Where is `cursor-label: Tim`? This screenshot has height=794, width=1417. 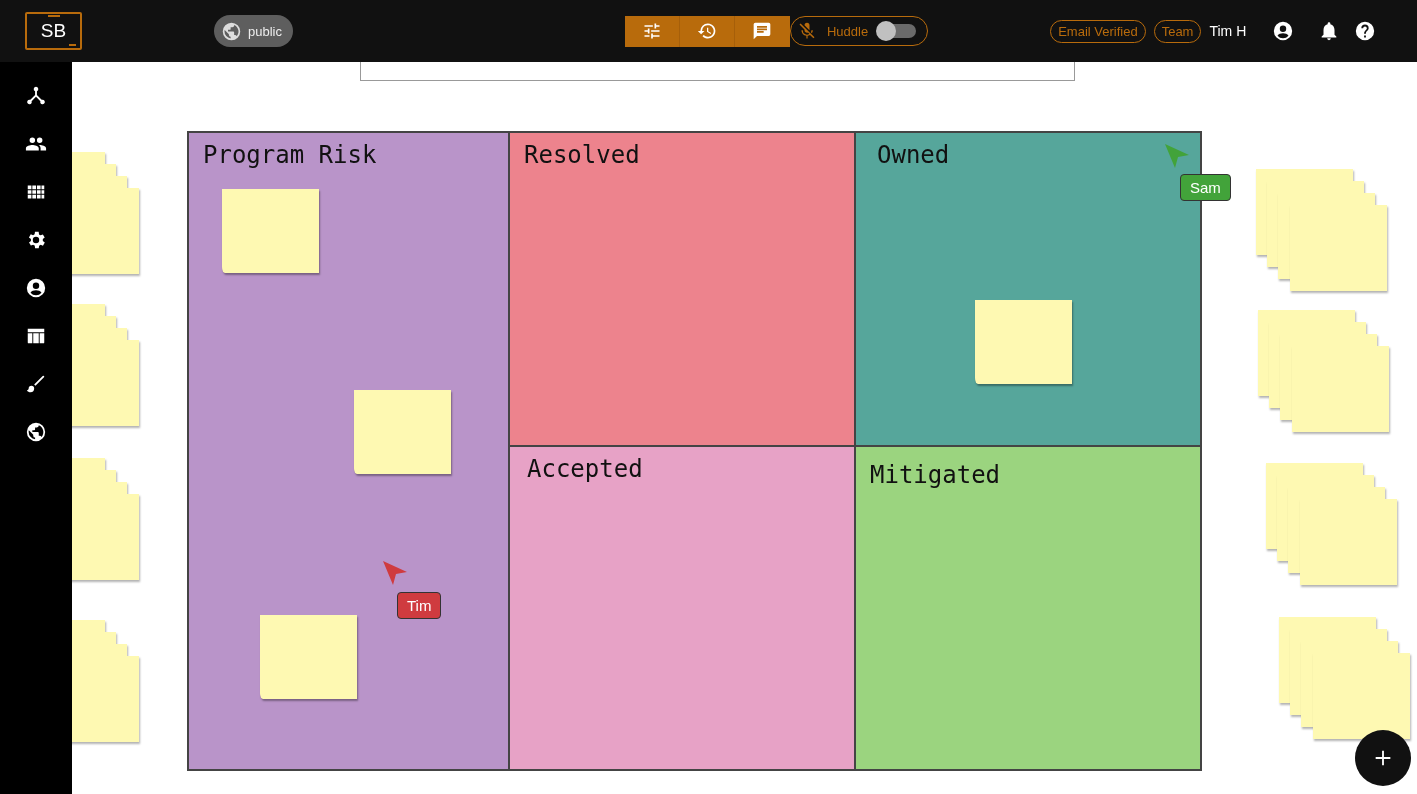 cursor-label: Tim is located at coordinates (419, 605).